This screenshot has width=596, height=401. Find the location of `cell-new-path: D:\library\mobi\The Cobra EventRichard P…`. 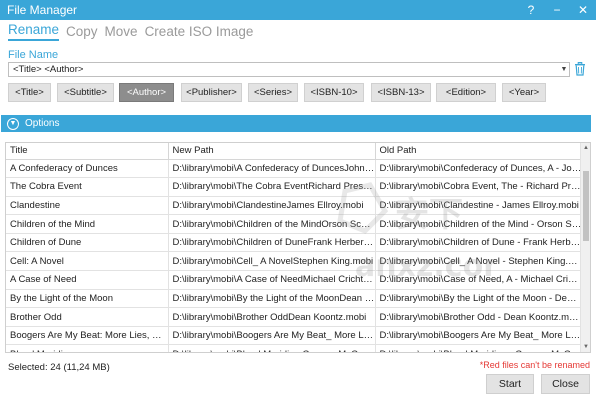

cell-new-path: D:\library\mobi\The Cobra EventRichard P… is located at coordinates (272, 187).